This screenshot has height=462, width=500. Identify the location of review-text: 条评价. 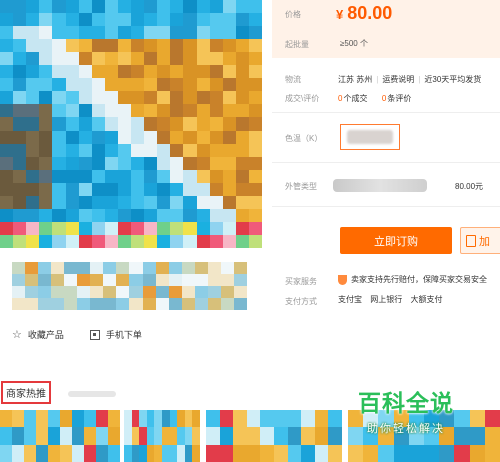
(399, 98).